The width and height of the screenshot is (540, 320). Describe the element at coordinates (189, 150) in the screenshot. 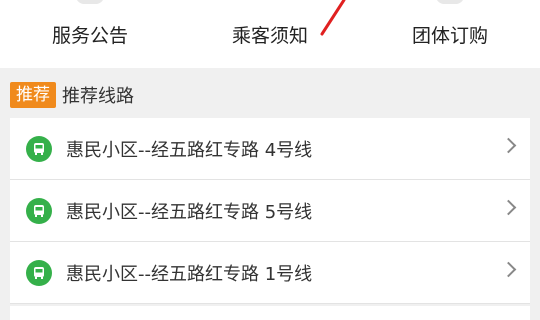

I see `route-label: 惠民小区--经五路红专路 4号线` at that location.